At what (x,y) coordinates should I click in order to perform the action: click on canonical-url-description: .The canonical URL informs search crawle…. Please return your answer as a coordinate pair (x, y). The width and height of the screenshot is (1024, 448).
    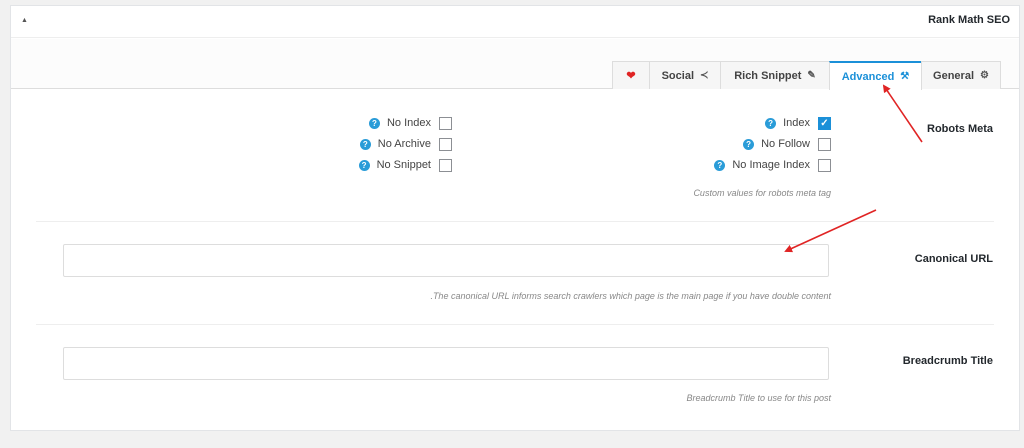
    Looking at the image, I should click on (630, 296).